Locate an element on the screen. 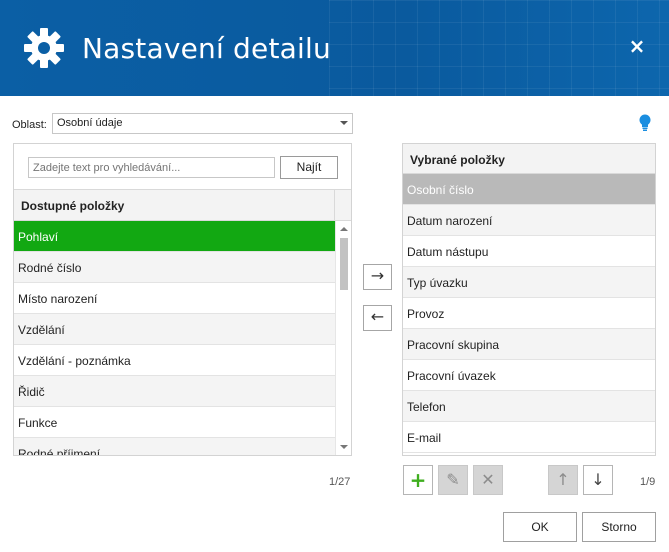 This screenshot has height=552, width=669. search-input is located at coordinates (151, 167).